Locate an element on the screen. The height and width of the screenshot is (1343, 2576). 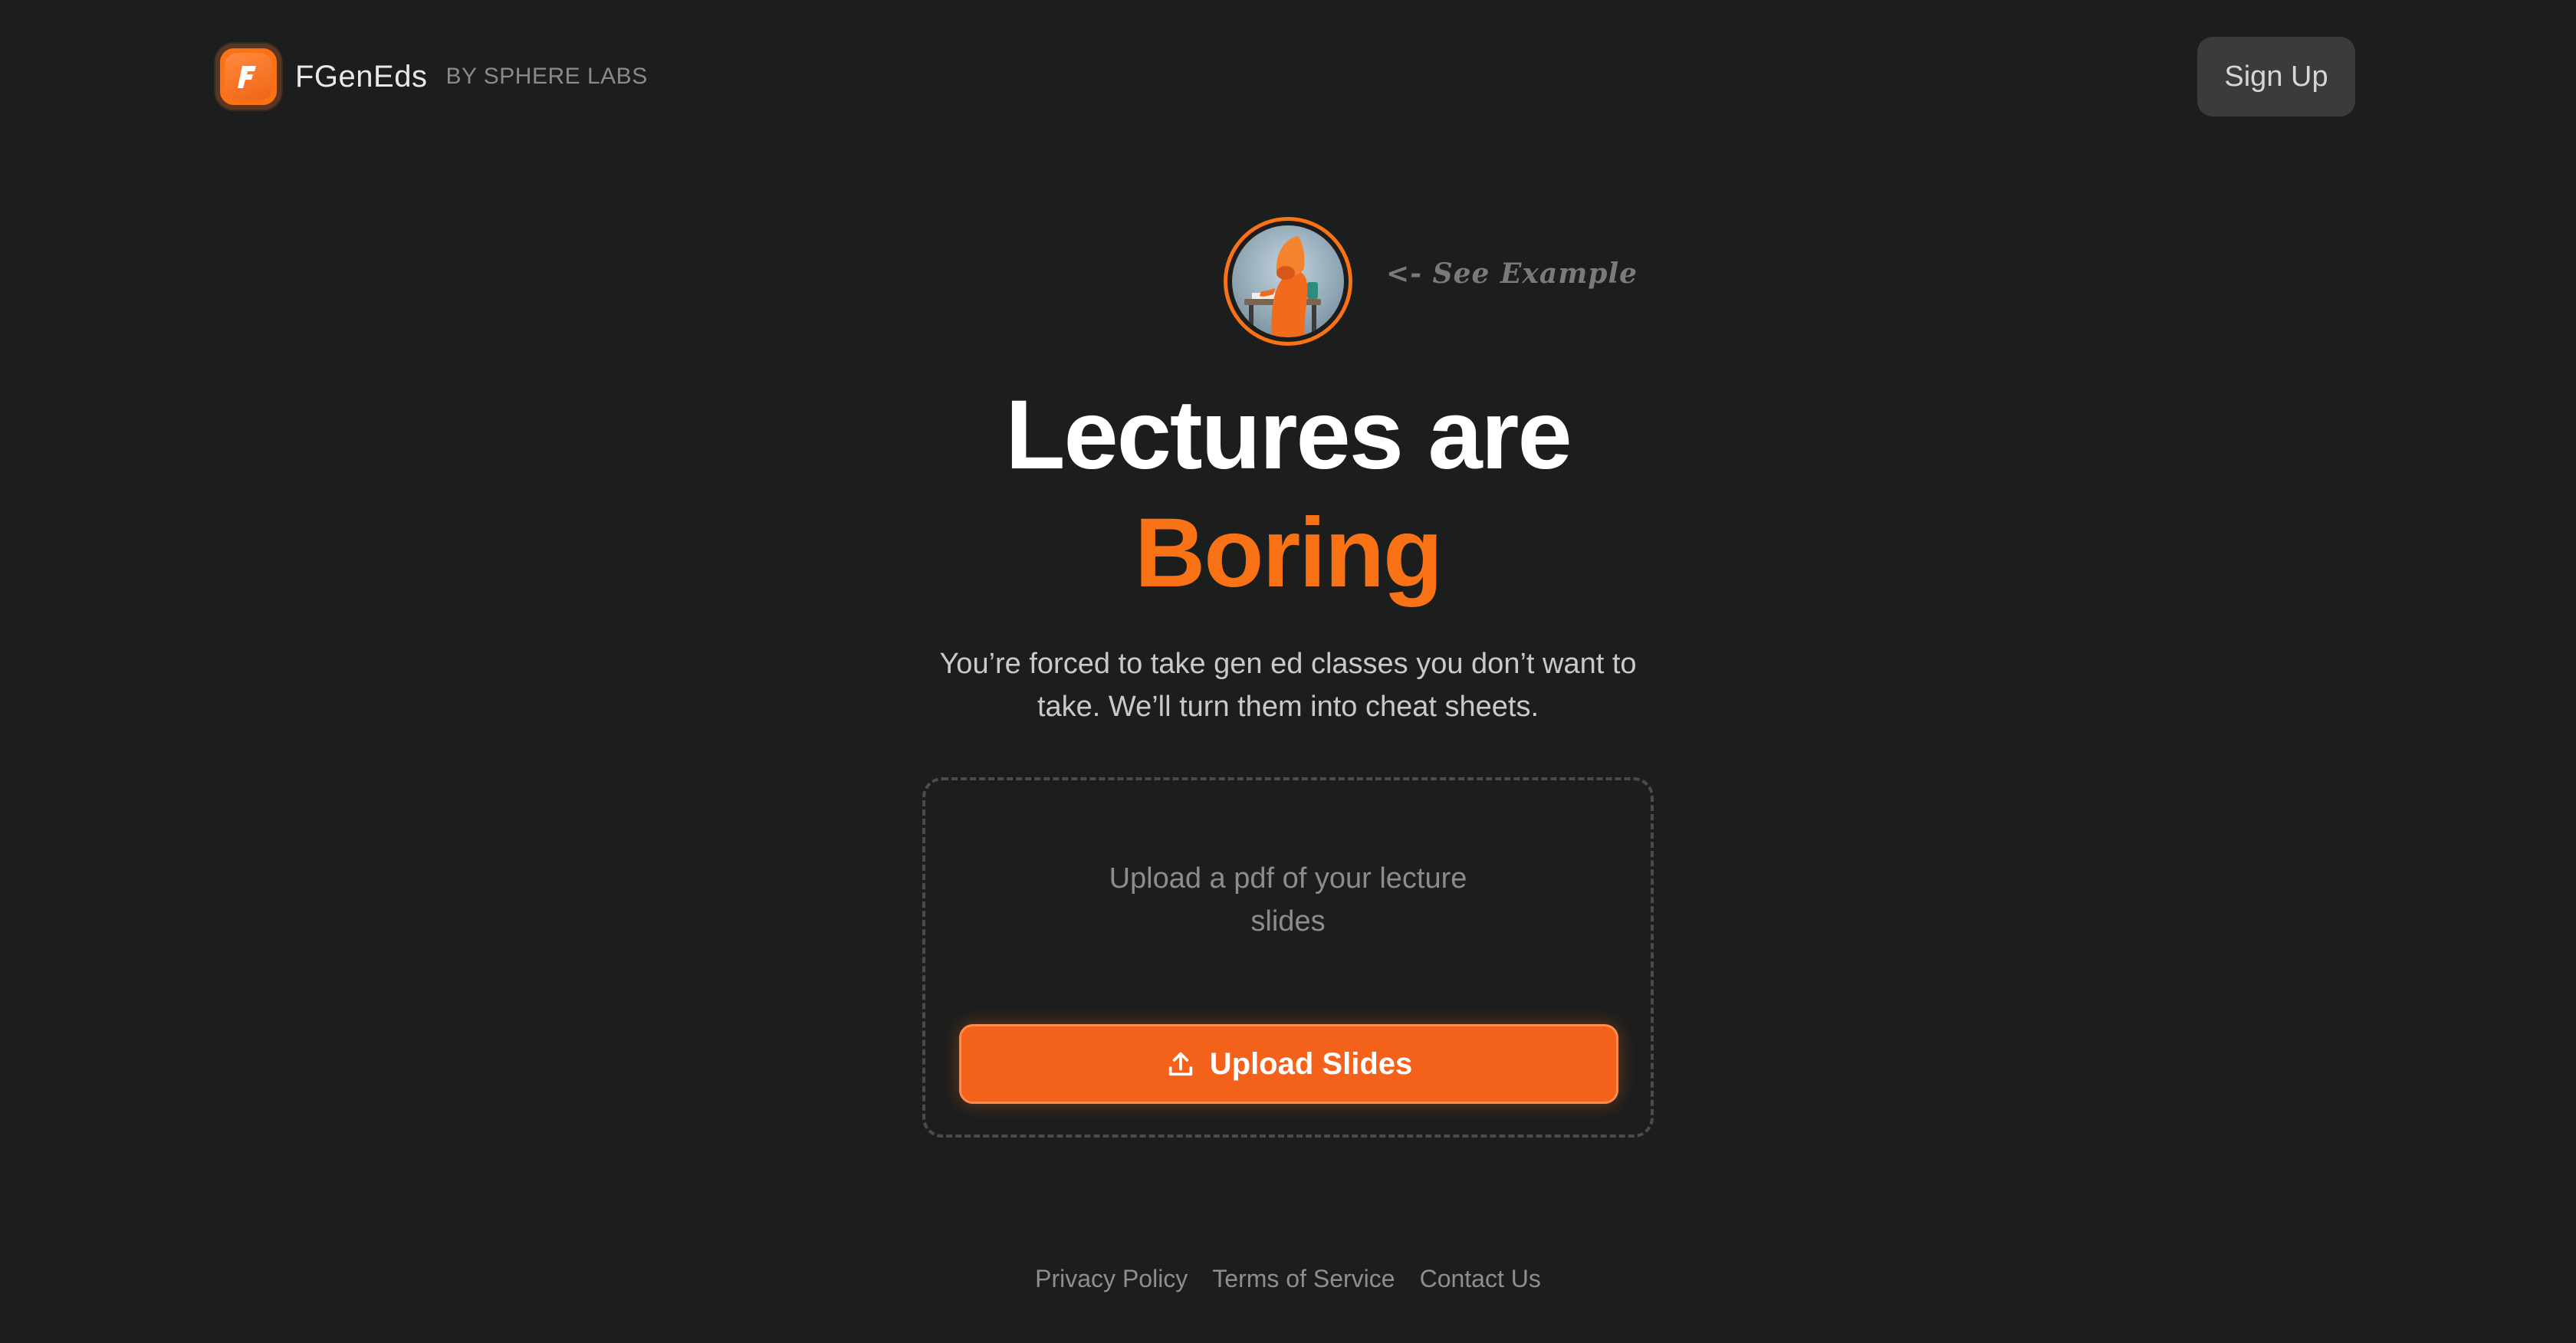
terms-of-service-link: Terms of Service is located at coordinates (1303, 1279).